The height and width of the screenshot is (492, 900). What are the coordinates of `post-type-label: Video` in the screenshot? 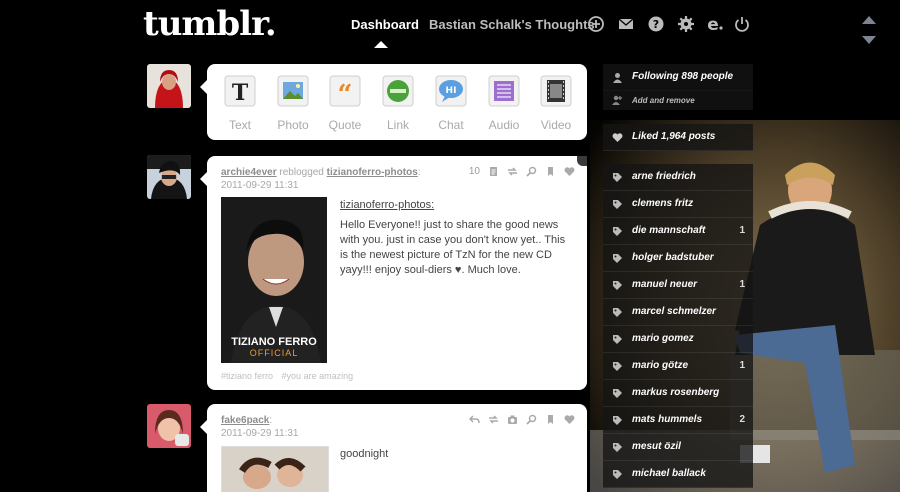 It's located at (556, 125).